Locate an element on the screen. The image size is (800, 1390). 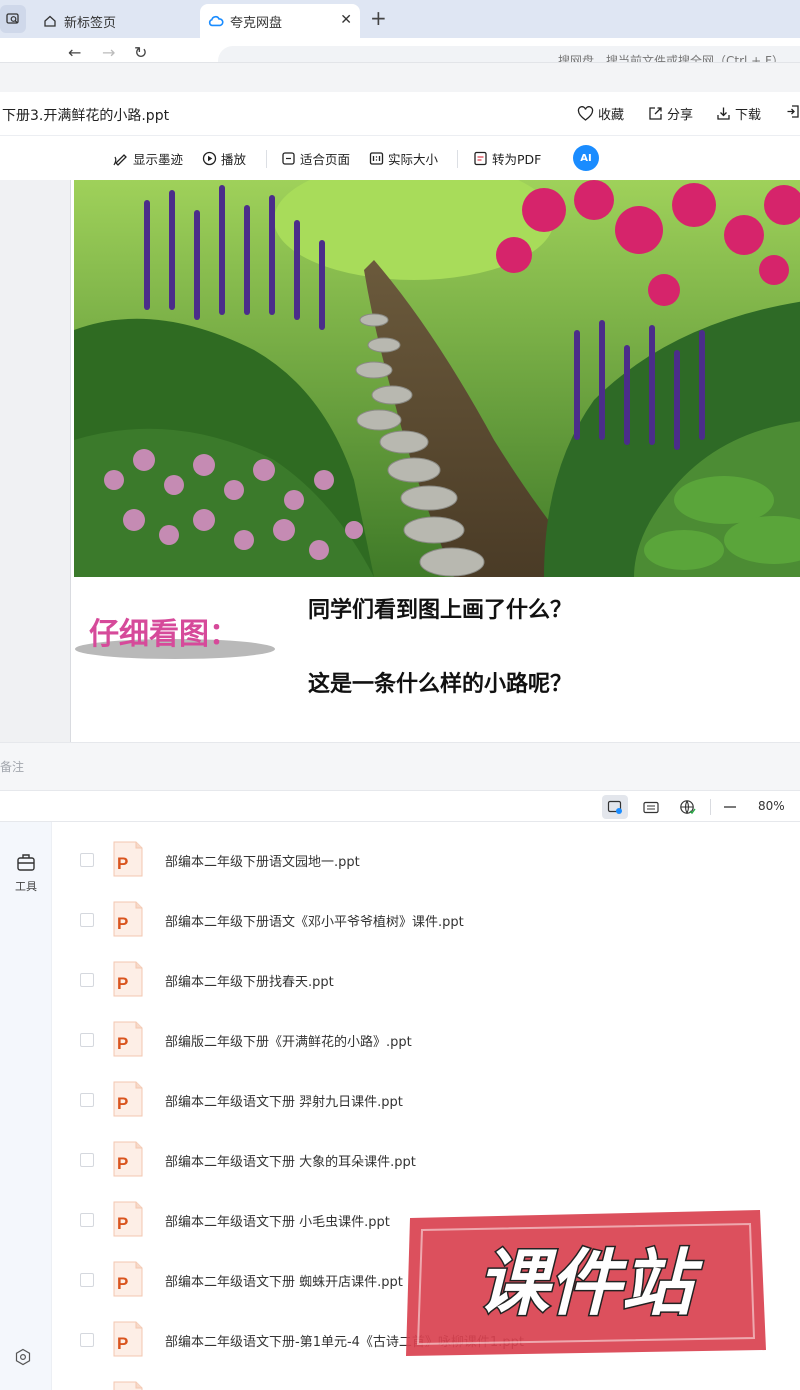
notes-panel: 备注 is located at coordinates (400, 766).